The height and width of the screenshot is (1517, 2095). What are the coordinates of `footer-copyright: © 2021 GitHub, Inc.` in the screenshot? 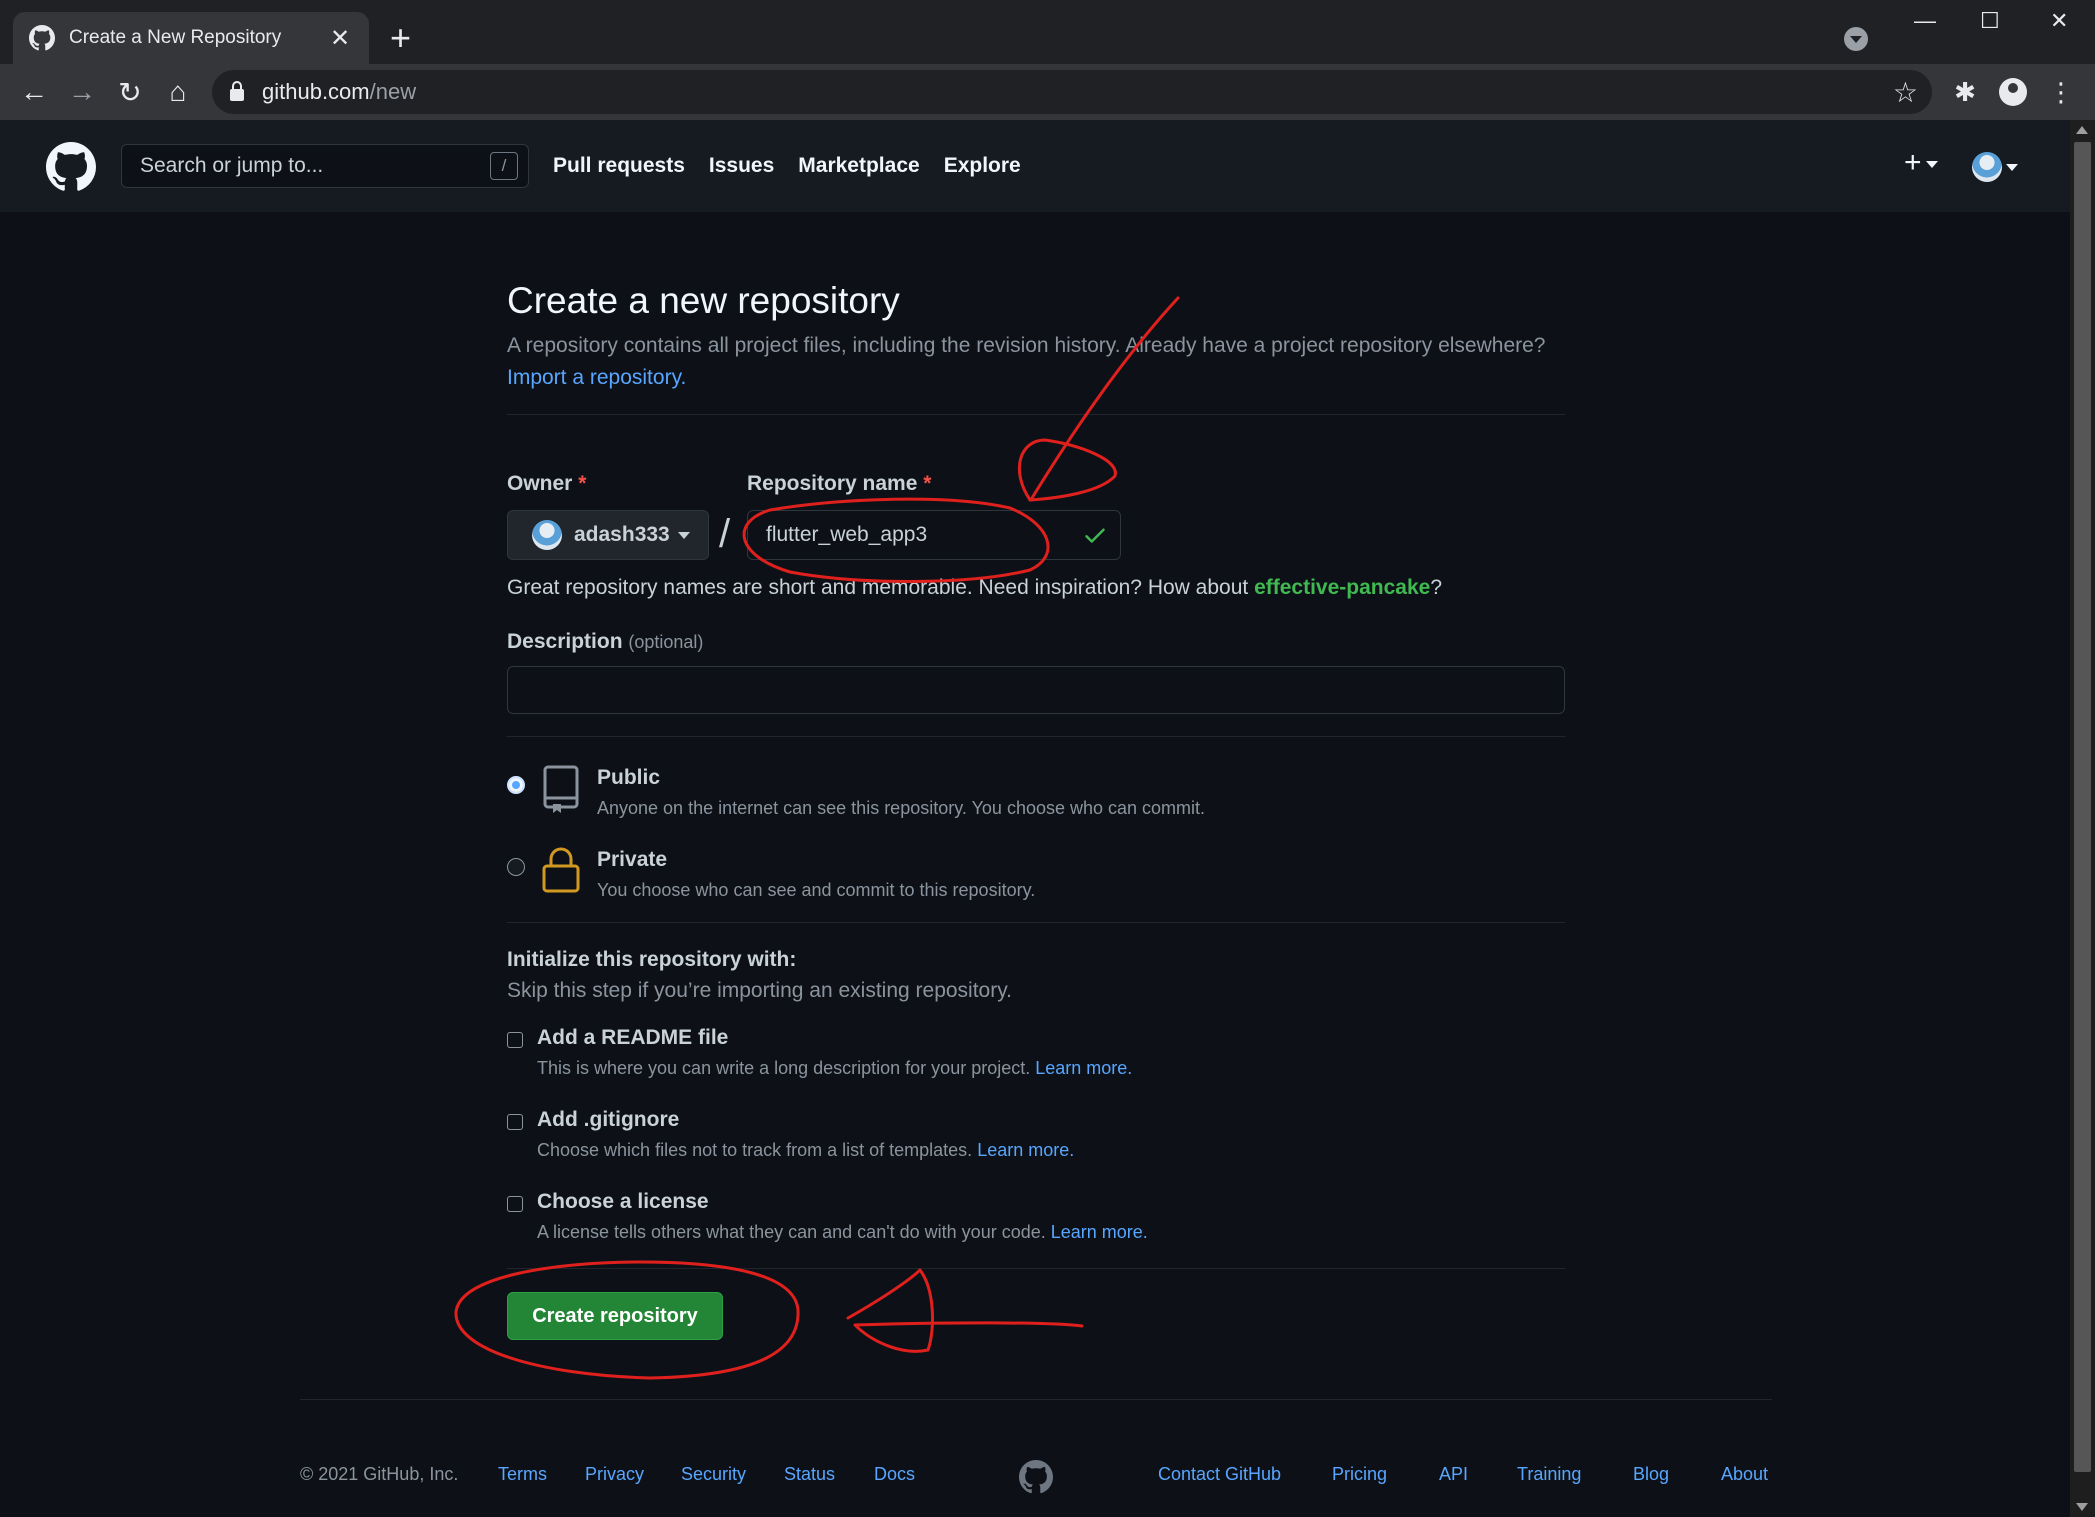 It's located at (379, 1474).